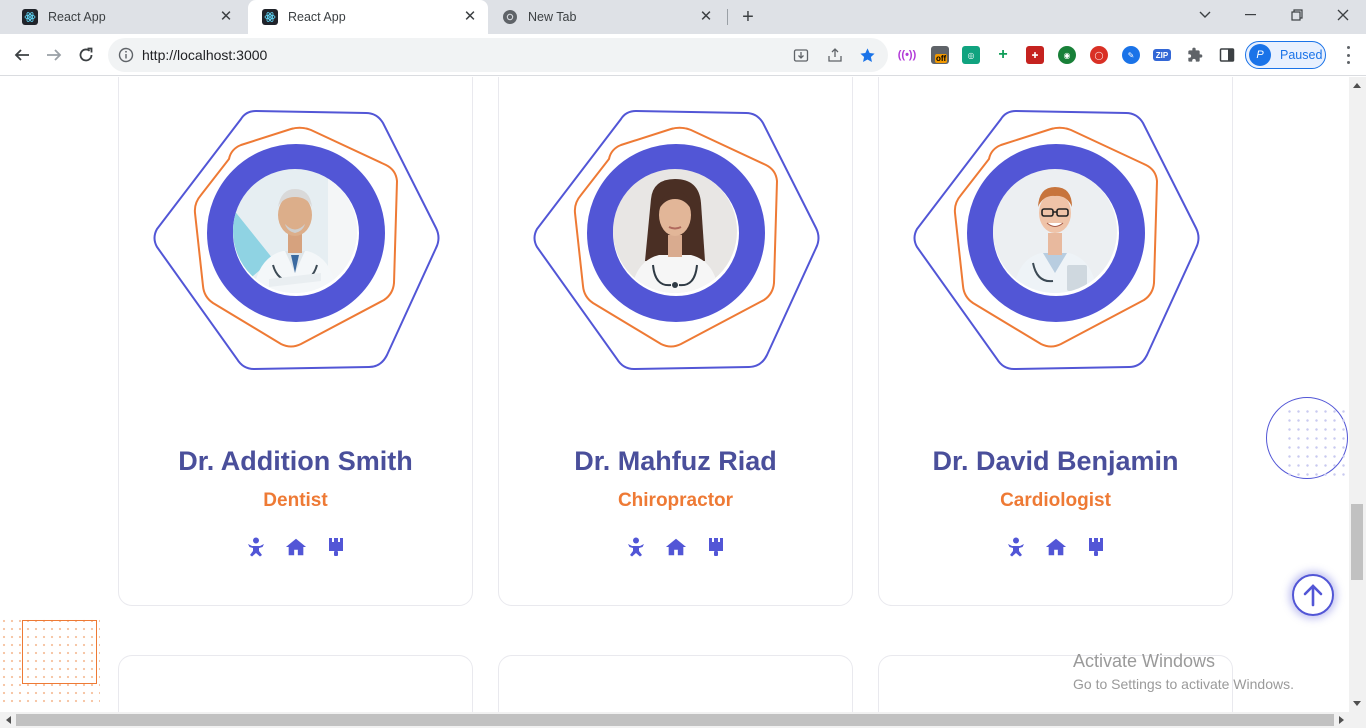  Describe the element at coordinates (675, 500) in the screenshot. I see `doctor-specialty: Chiropractor` at that location.